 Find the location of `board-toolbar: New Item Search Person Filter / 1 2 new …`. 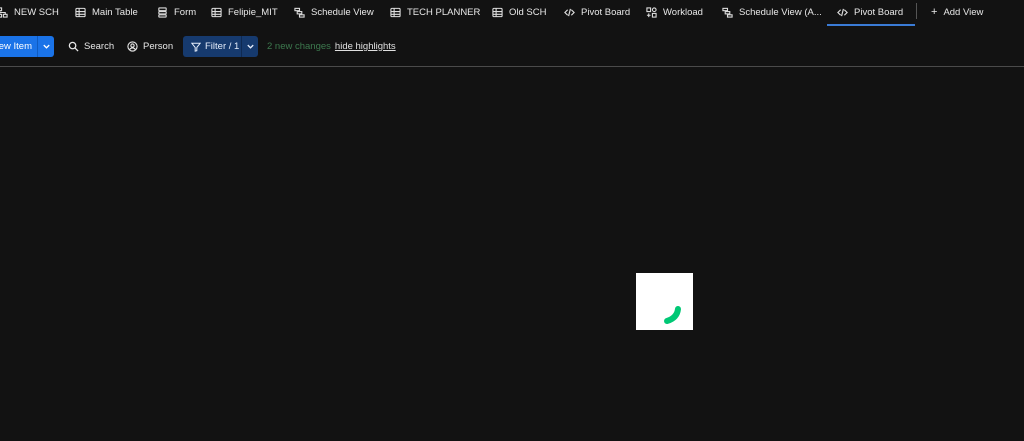

board-toolbar: New Item Search Person Filter / 1 2 new … is located at coordinates (512, 46).